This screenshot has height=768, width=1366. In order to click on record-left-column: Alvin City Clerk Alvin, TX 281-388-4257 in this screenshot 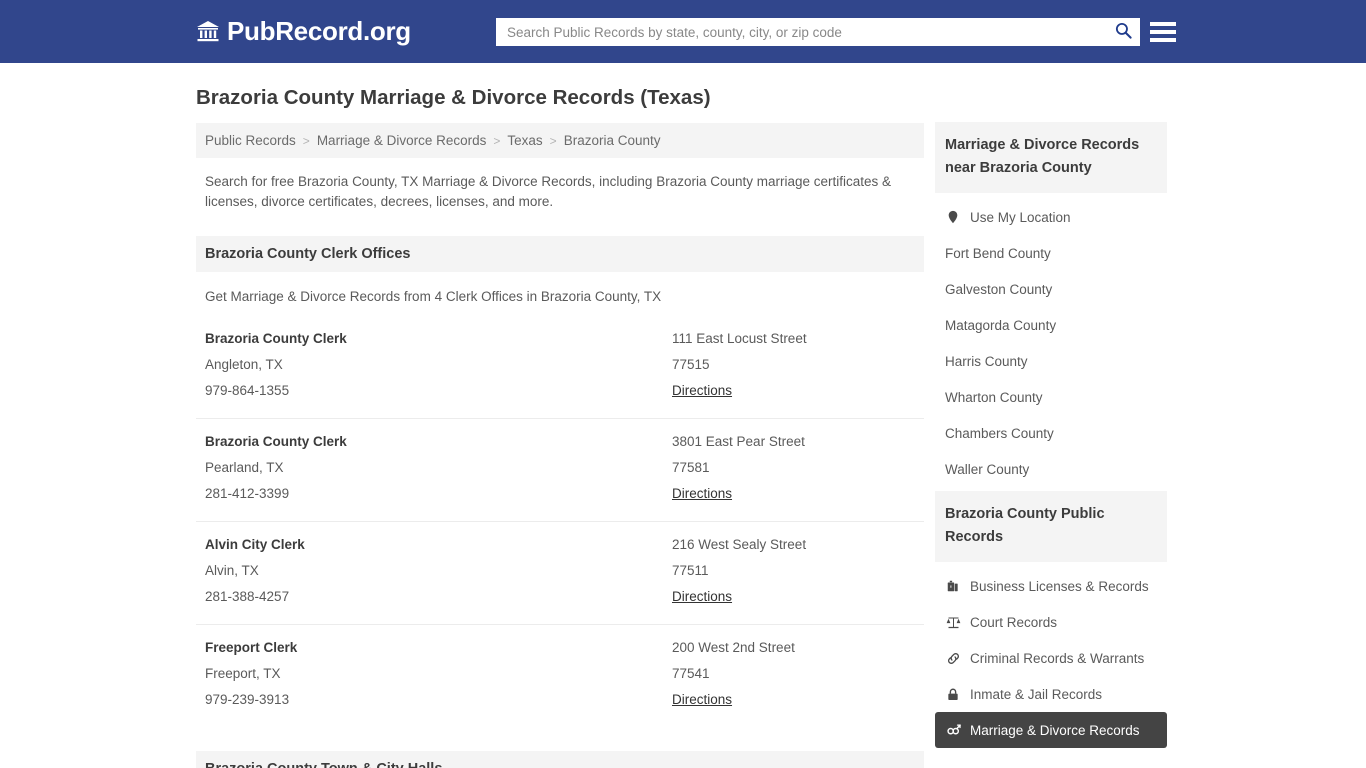, I will do `click(438, 571)`.